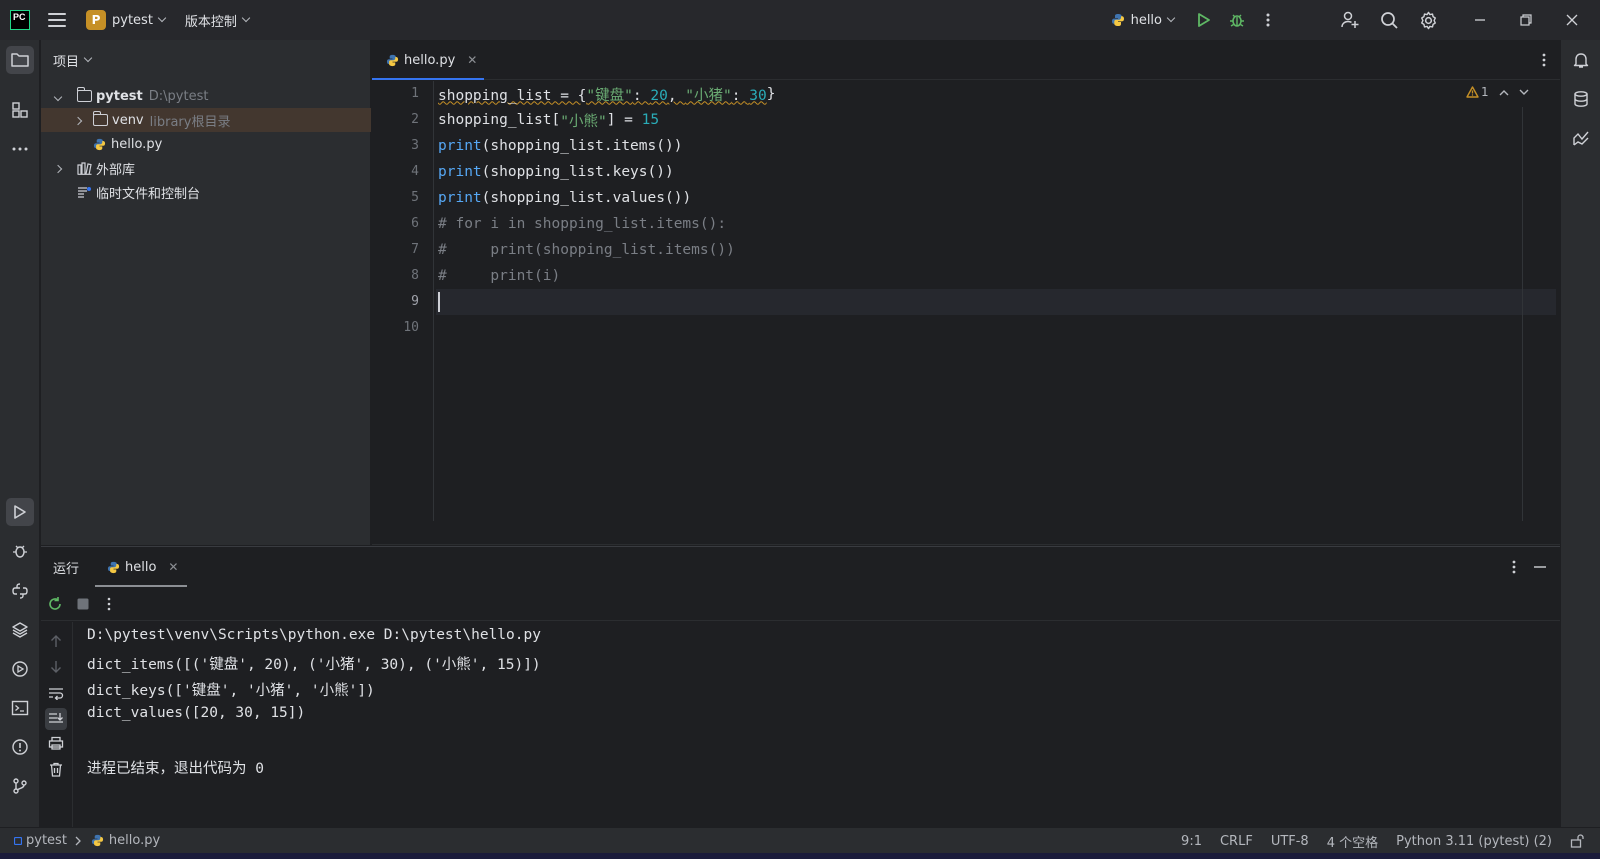 This screenshot has width=1600, height=859. I want to click on left-tool-stripe, so click(20, 433).